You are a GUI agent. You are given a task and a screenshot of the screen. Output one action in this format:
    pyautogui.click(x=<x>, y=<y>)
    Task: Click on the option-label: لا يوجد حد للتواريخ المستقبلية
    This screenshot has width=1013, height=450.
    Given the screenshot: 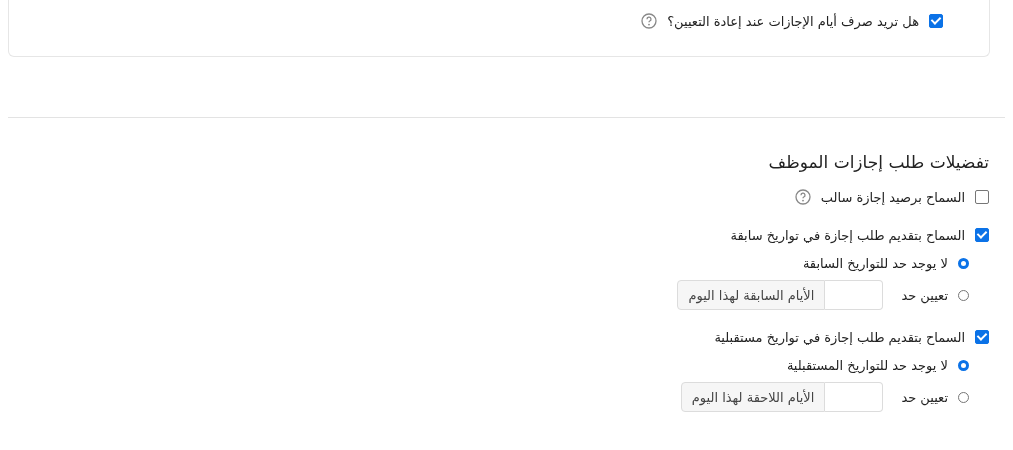 What is the action you would take?
    pyautogui.click(x=867, y=365)
    